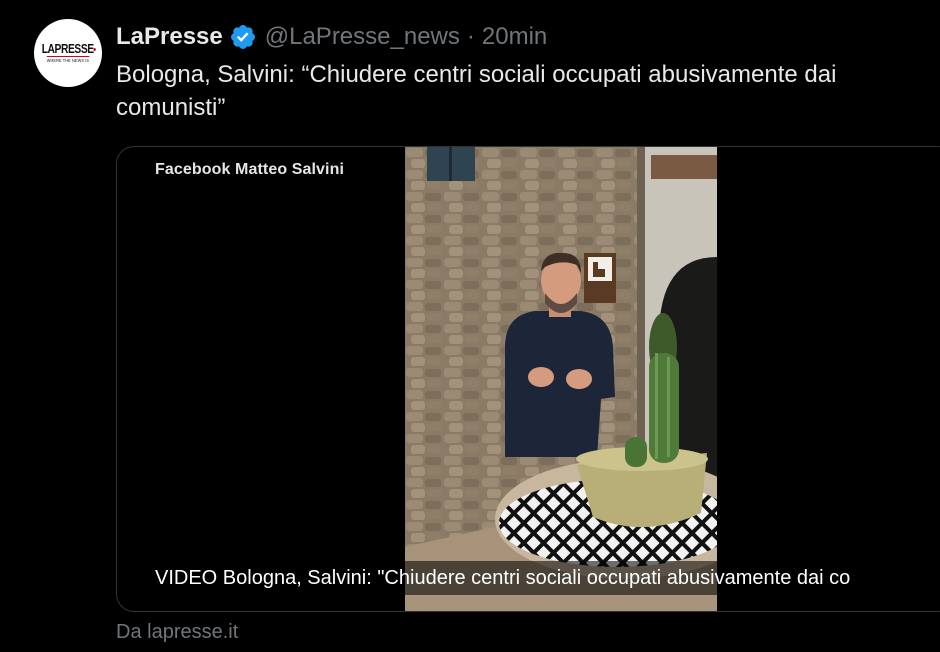 Image resolution: width=940 pixels, height=652 pixels. I want to click on avatar: LAPRESSE WHERE THE NEWS IS, so click(68, 53).